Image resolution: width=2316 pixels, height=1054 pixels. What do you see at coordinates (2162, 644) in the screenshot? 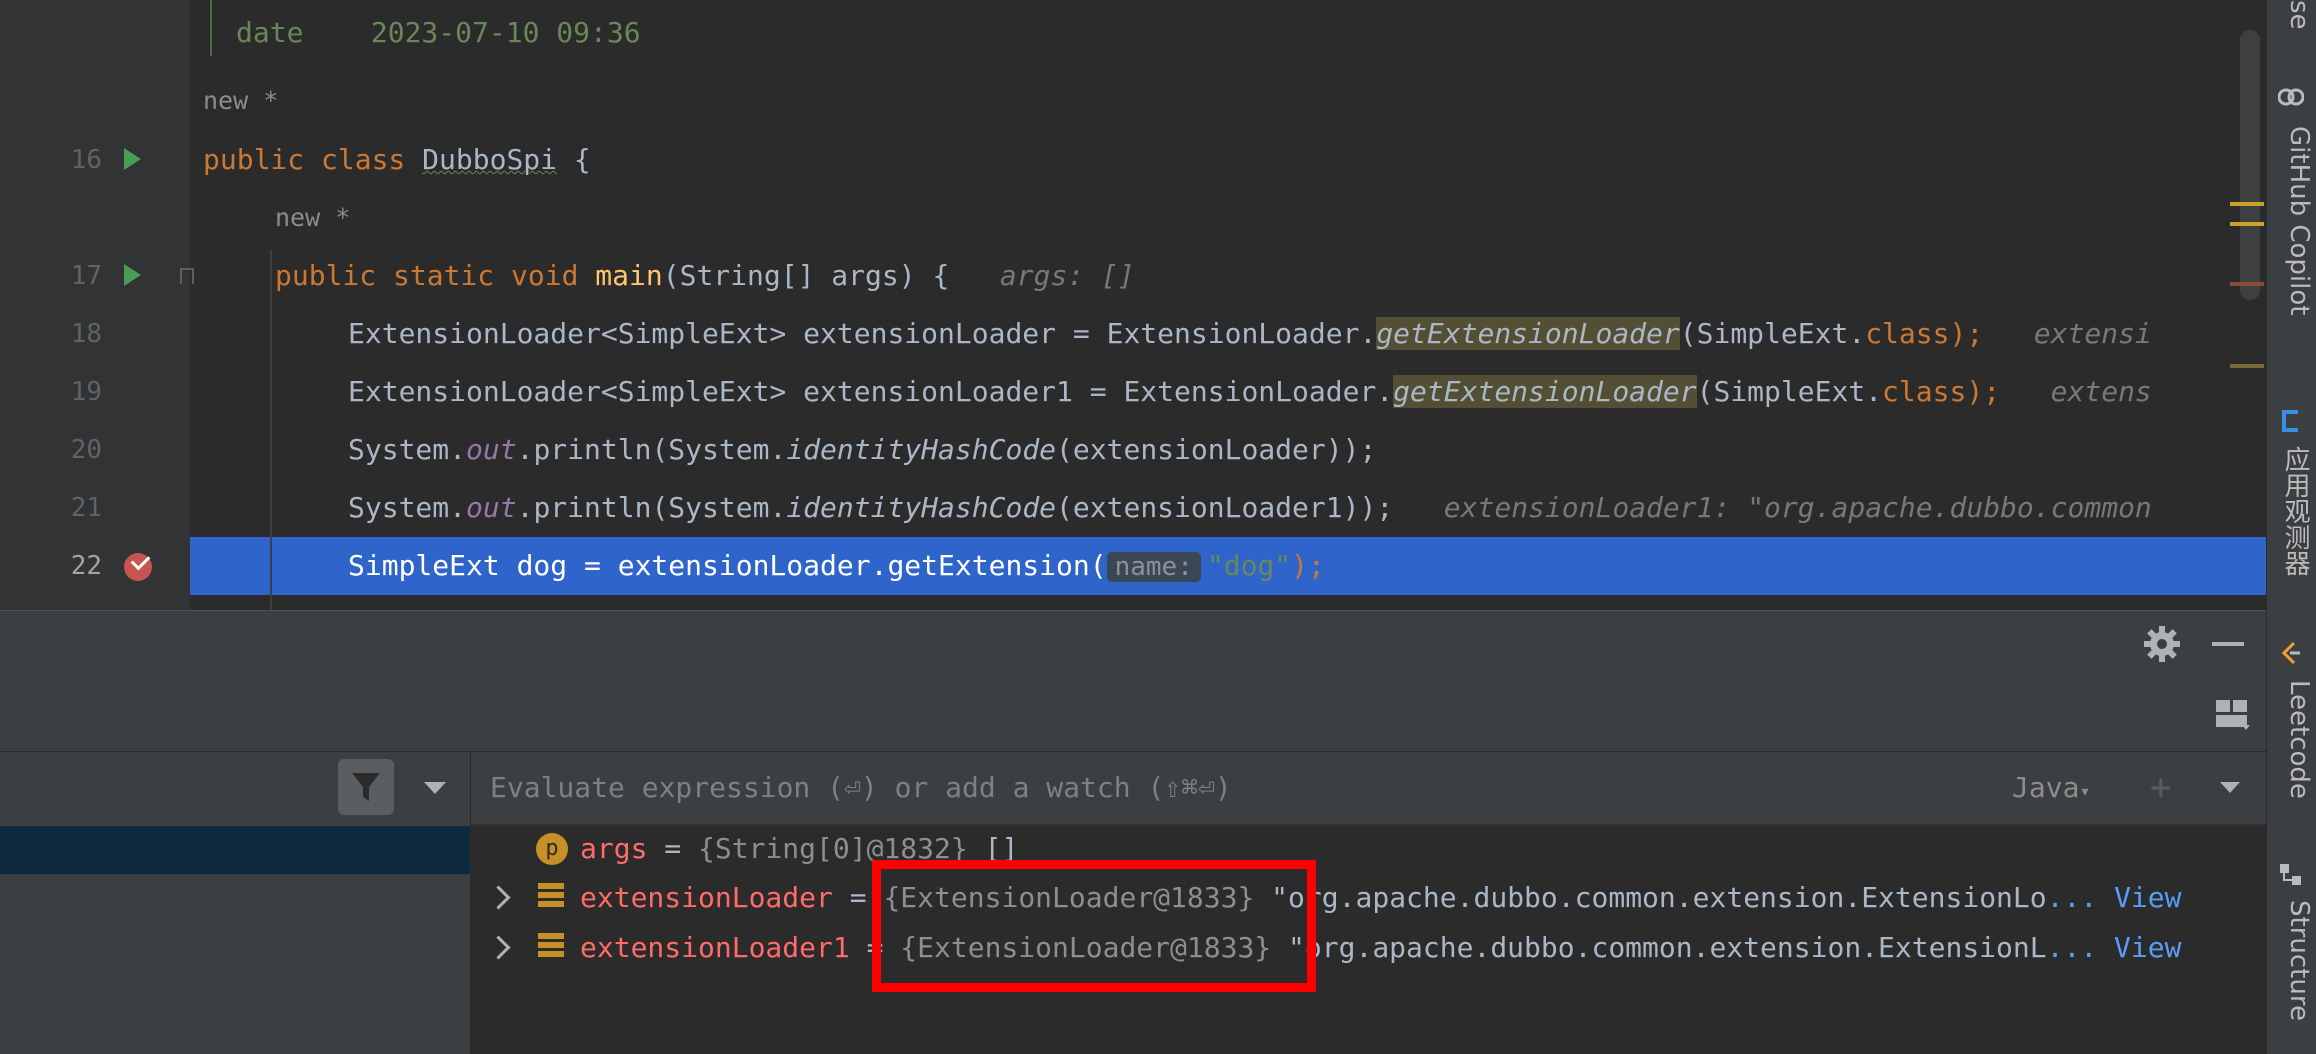
I see `gear-icon` at bounding box center [2162, 644].